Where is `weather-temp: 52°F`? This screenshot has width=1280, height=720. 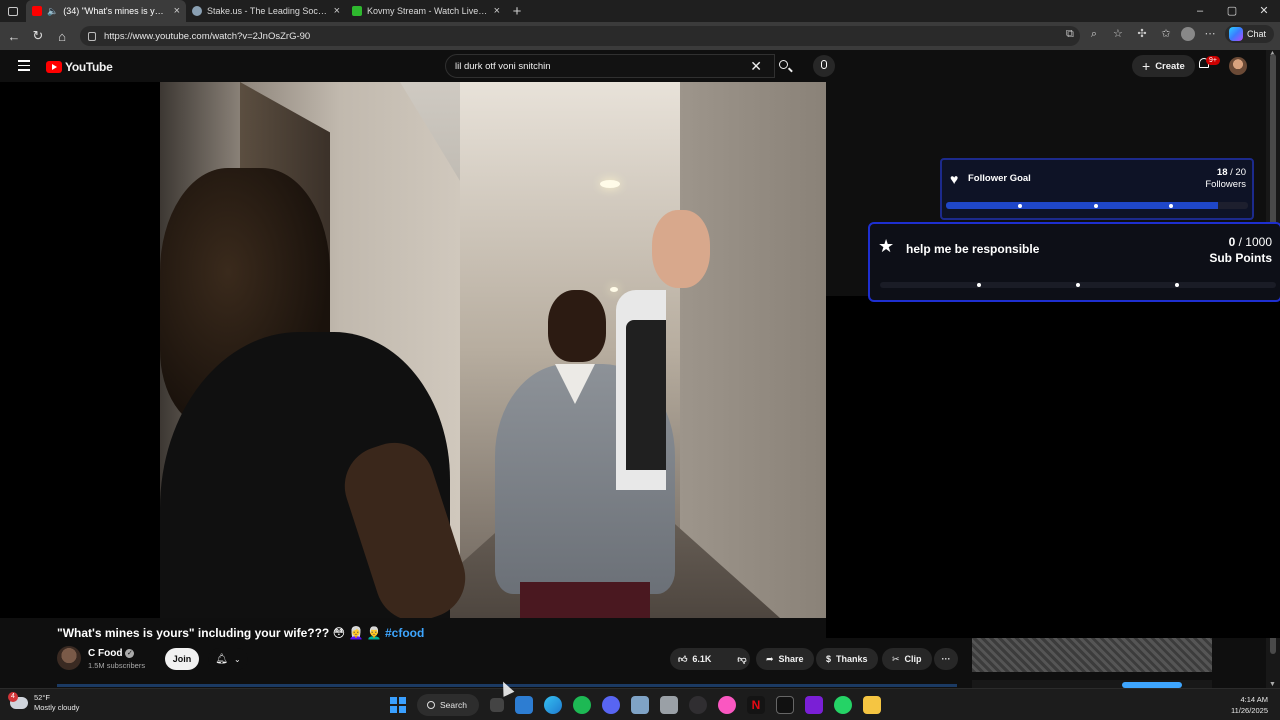 weather-temp: 52°F is located at coordinates (42, 697).